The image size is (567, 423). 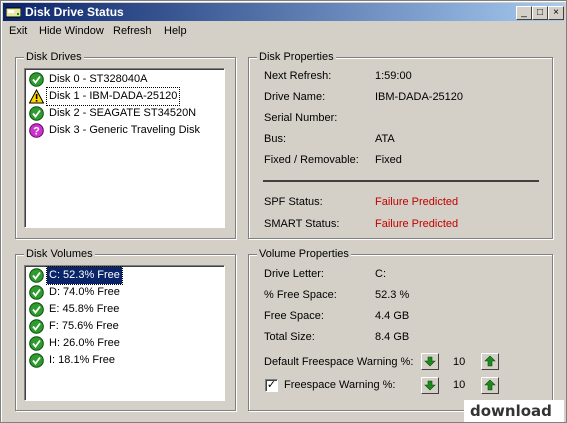 What do you see at coordinates (295, 97) in the screenshot?
I see `drive-name-label: Drive Name:` at bounding box center [295, 97].